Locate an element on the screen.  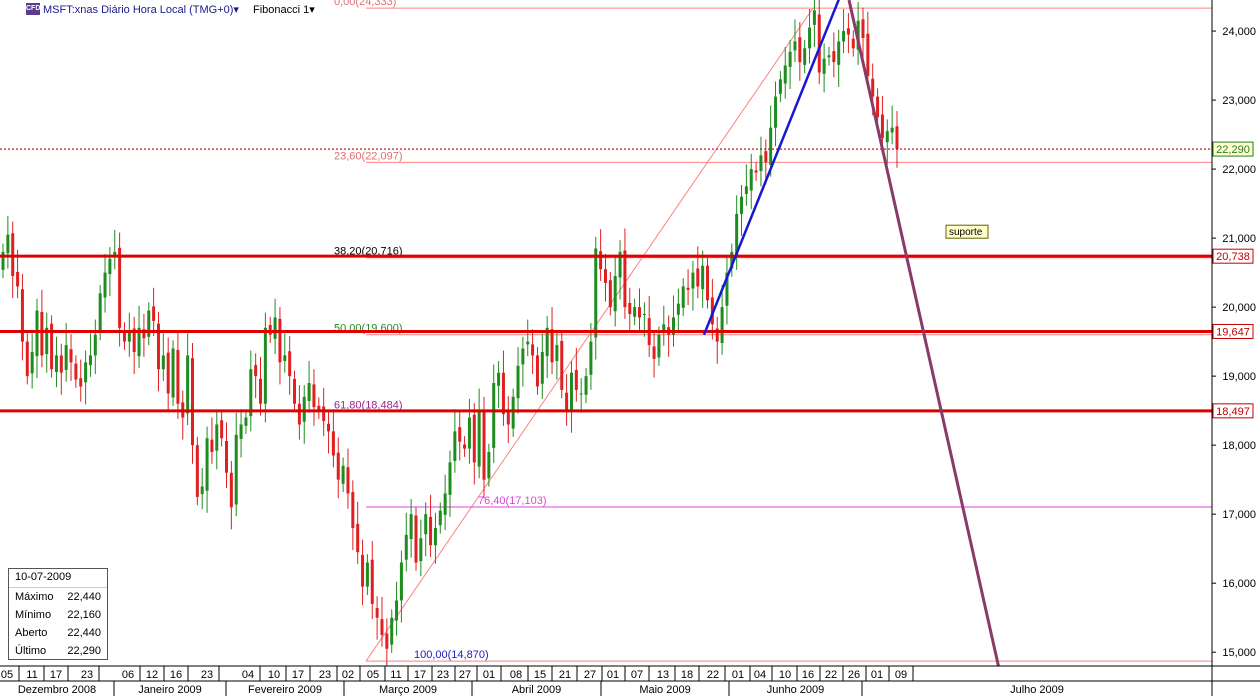
info-label-high: Máximo is located at coordinates (34, 597).